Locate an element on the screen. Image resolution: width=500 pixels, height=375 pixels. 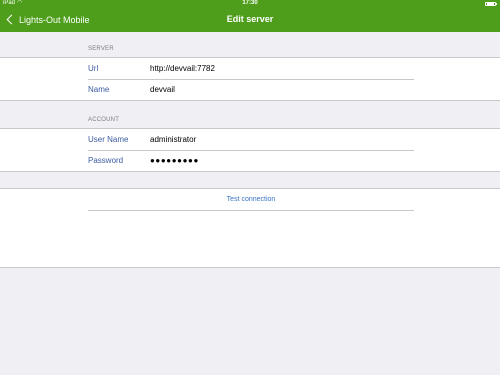
url-label: Url is located at coordinates (93, 68).